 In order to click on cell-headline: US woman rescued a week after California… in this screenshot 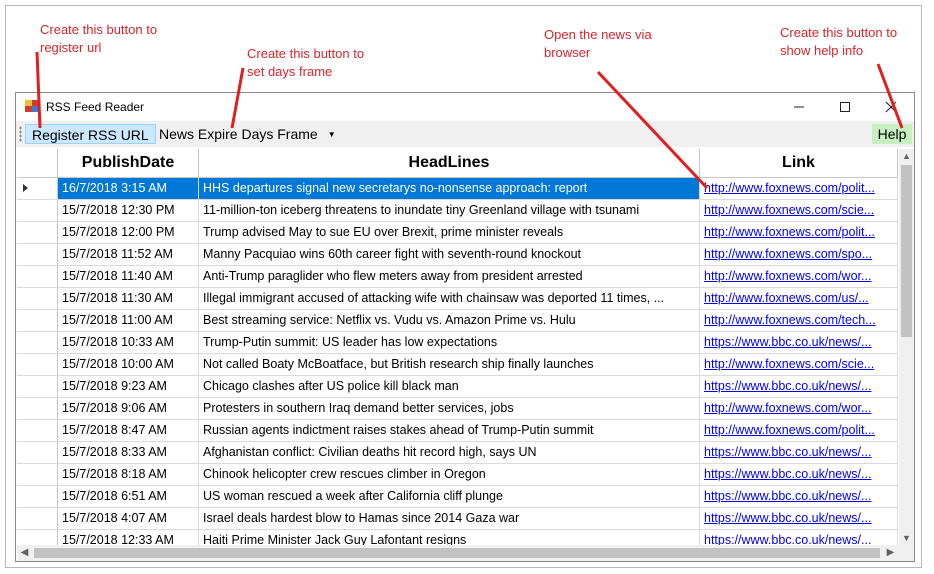, I will do `click(449, 496)`.